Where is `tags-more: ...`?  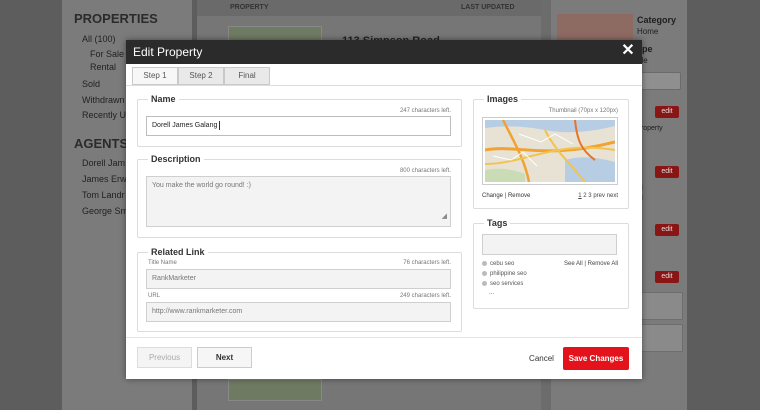
tags-more: ... is located at coordinates (492, 293).